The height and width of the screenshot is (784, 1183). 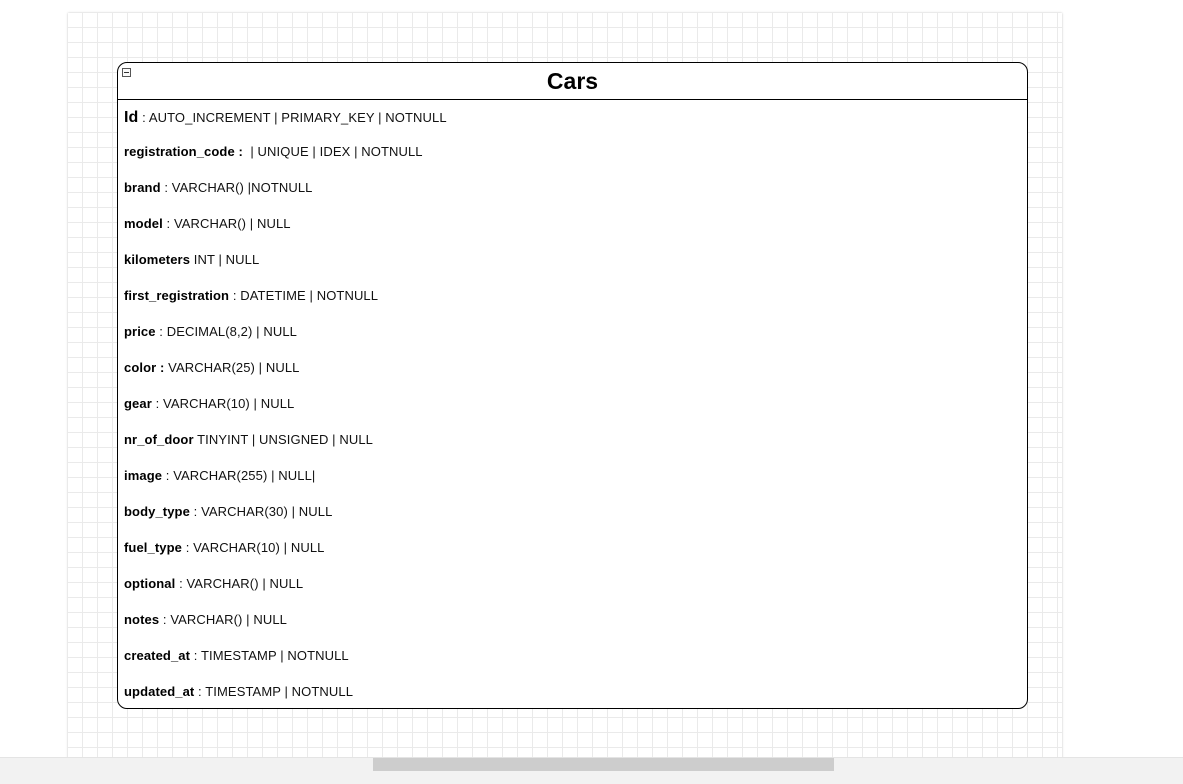 I want to click on field-row: optional : VARCHAR() | NULL, so click(x=213, y=583).